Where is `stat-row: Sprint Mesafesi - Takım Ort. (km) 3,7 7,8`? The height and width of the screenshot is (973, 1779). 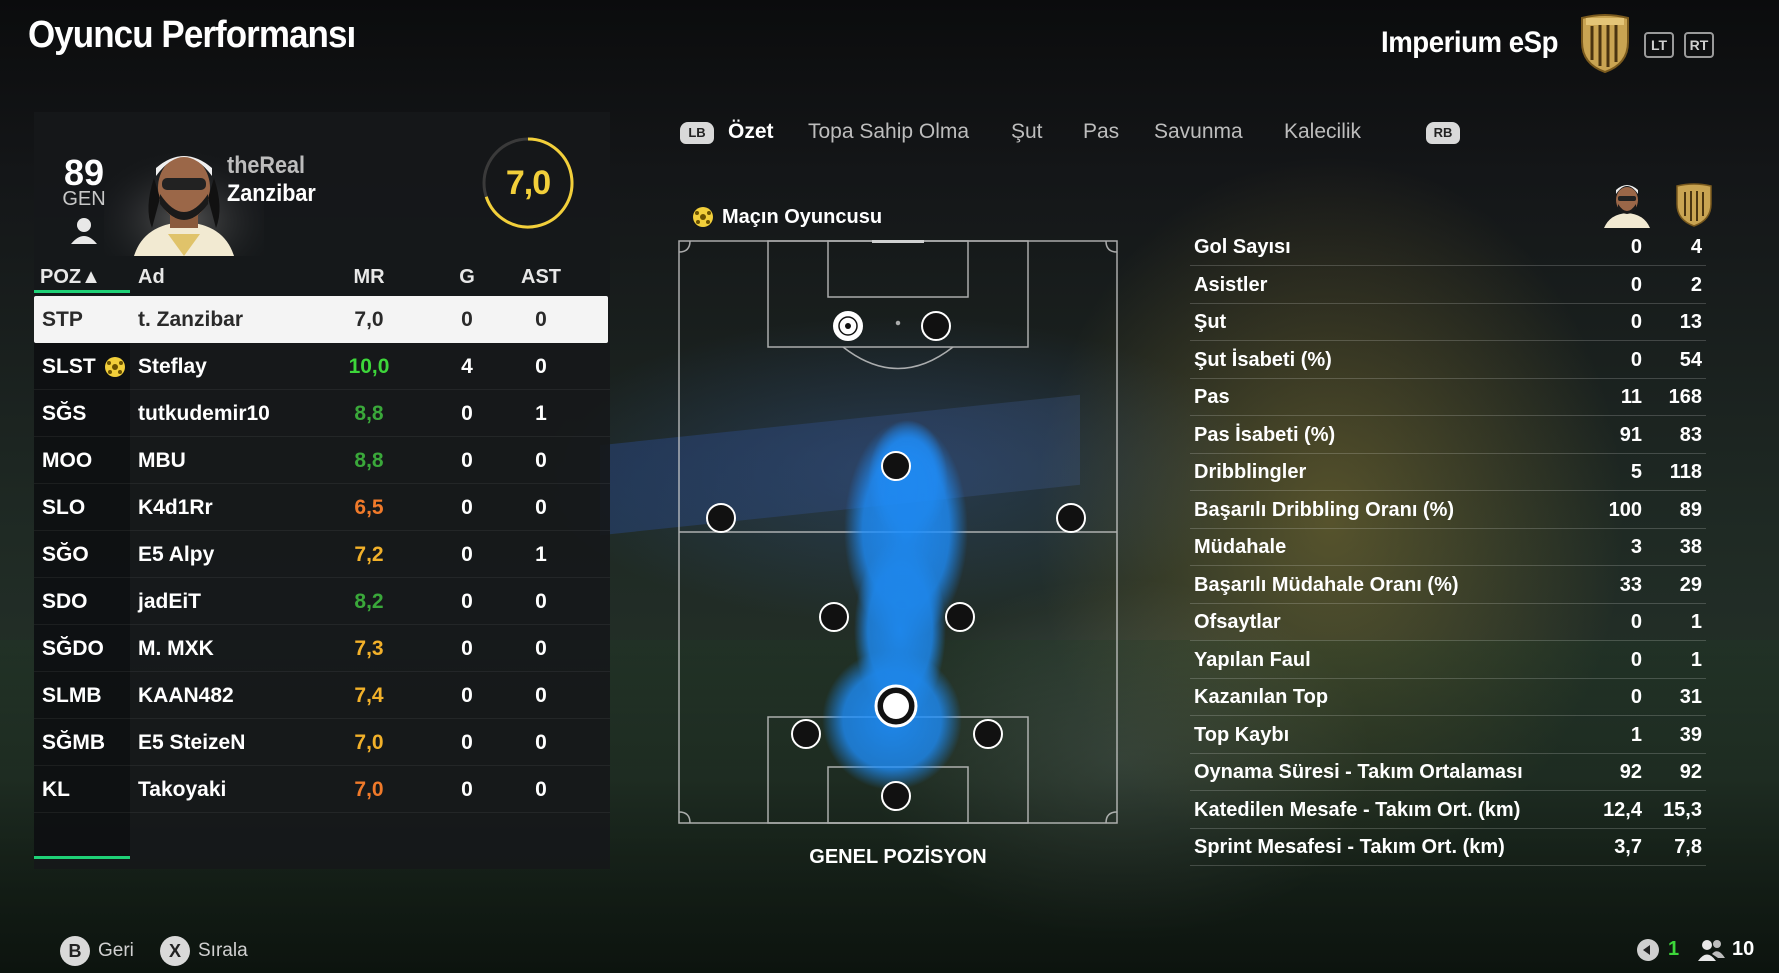
stat-row: Sprint Mesafesi - Takım Ort. (km) 3,7 7,8 is located at coordinates (1448, 847).